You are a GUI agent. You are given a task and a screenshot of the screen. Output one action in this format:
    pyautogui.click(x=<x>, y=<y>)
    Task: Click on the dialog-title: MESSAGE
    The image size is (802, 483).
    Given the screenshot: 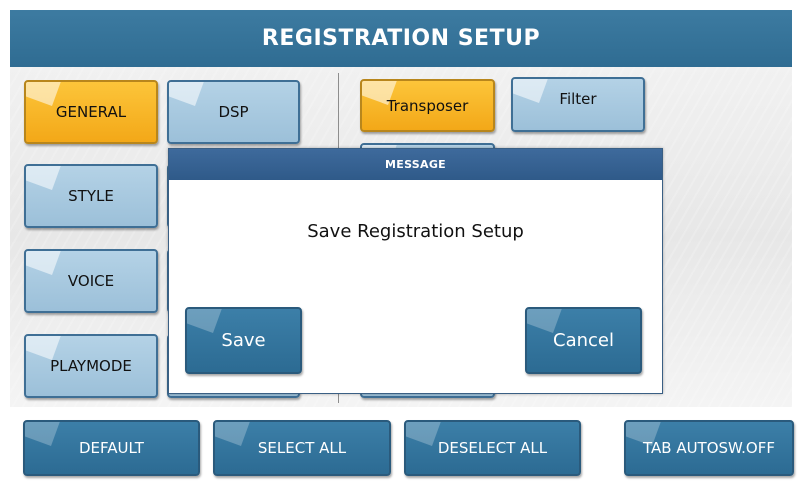 What is the action you would take?
    pyautogui.click(x=415, y=164)
    